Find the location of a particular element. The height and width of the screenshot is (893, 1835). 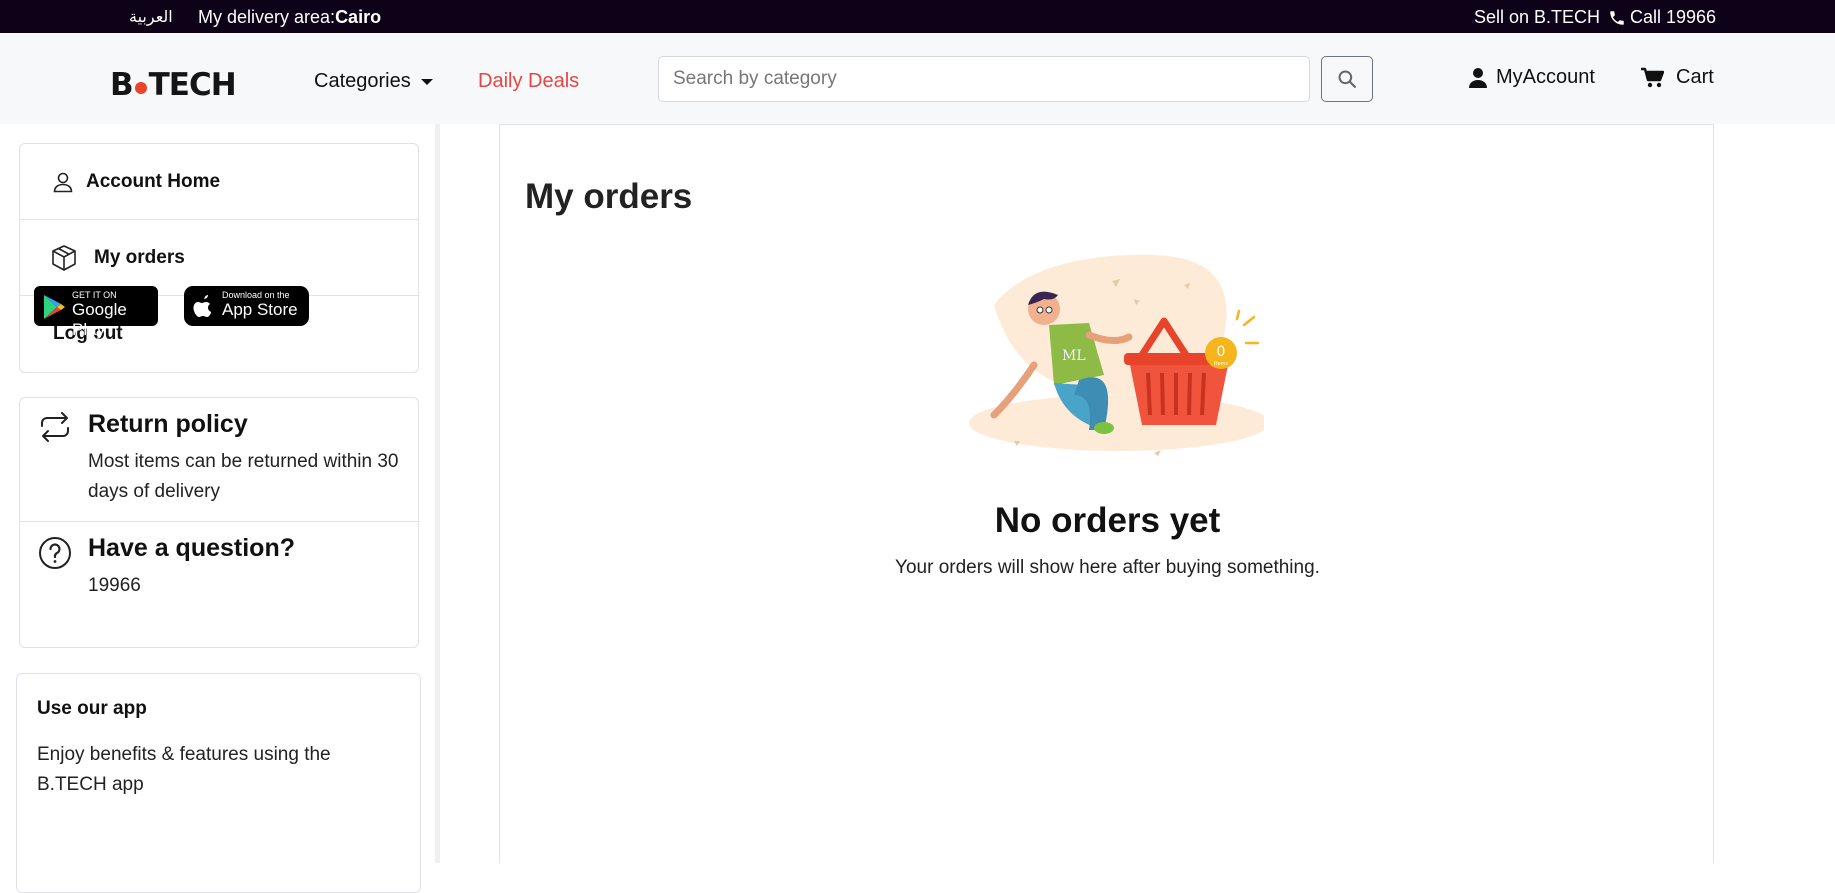

call-link: Call 19966 is located at coordinates (1662, 17).